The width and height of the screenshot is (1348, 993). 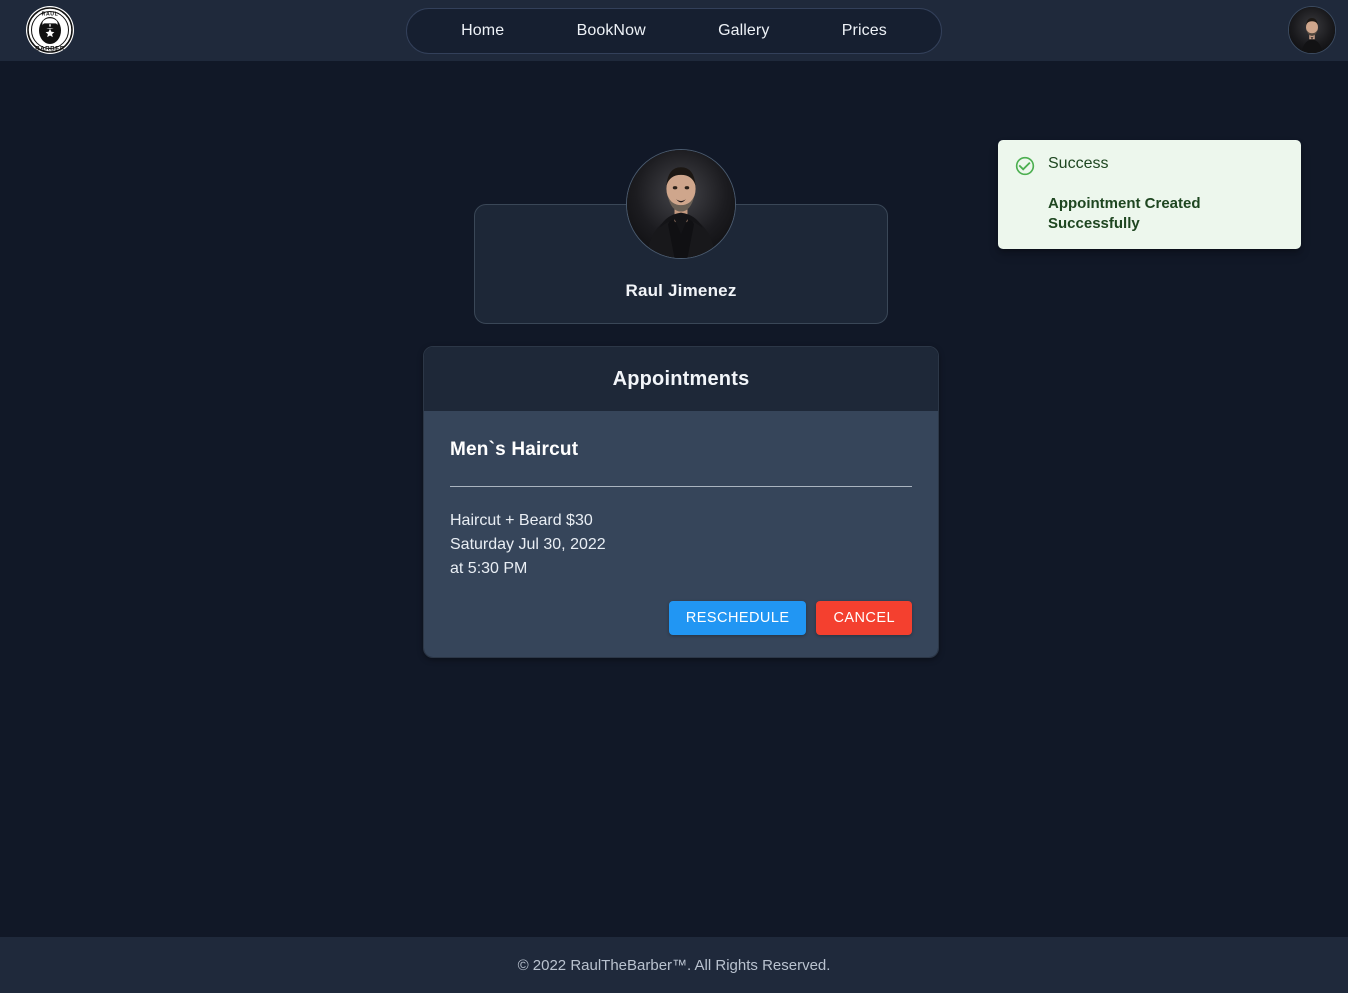 I want to click on appointment-details: Haircut + Beard $30, so click(x=521, y=520).